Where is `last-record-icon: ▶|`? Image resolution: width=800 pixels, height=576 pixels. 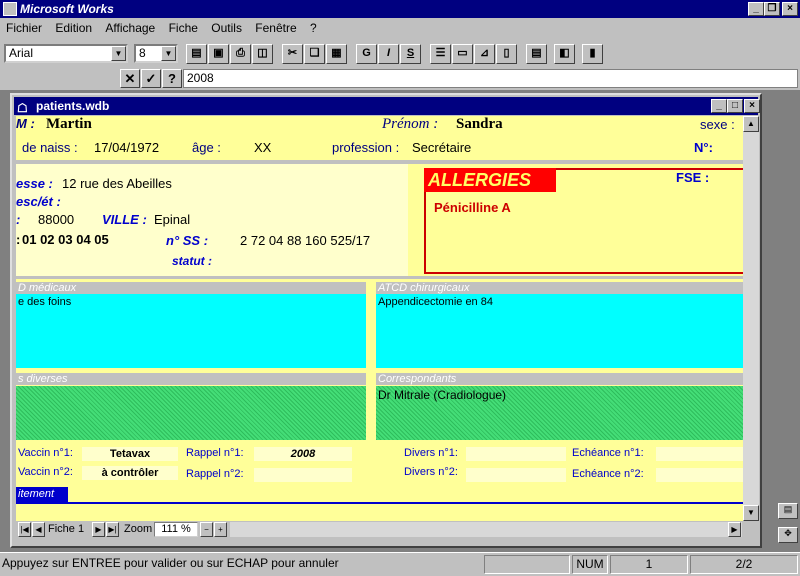
last-record-icon: ▶| is located at coordinates (112, 529).